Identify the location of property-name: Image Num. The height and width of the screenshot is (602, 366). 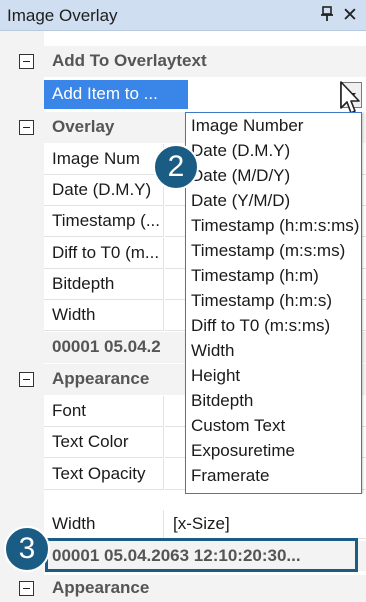
(104, 159).